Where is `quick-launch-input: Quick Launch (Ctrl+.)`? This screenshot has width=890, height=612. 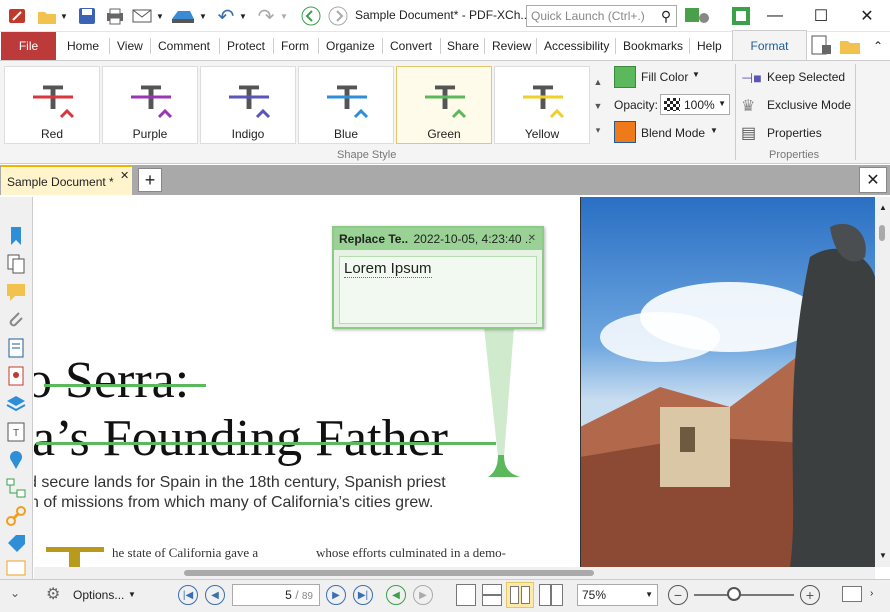
quick-launch-input: Quick Launch (Ctrl+.) is located at coordinates (601, 16).